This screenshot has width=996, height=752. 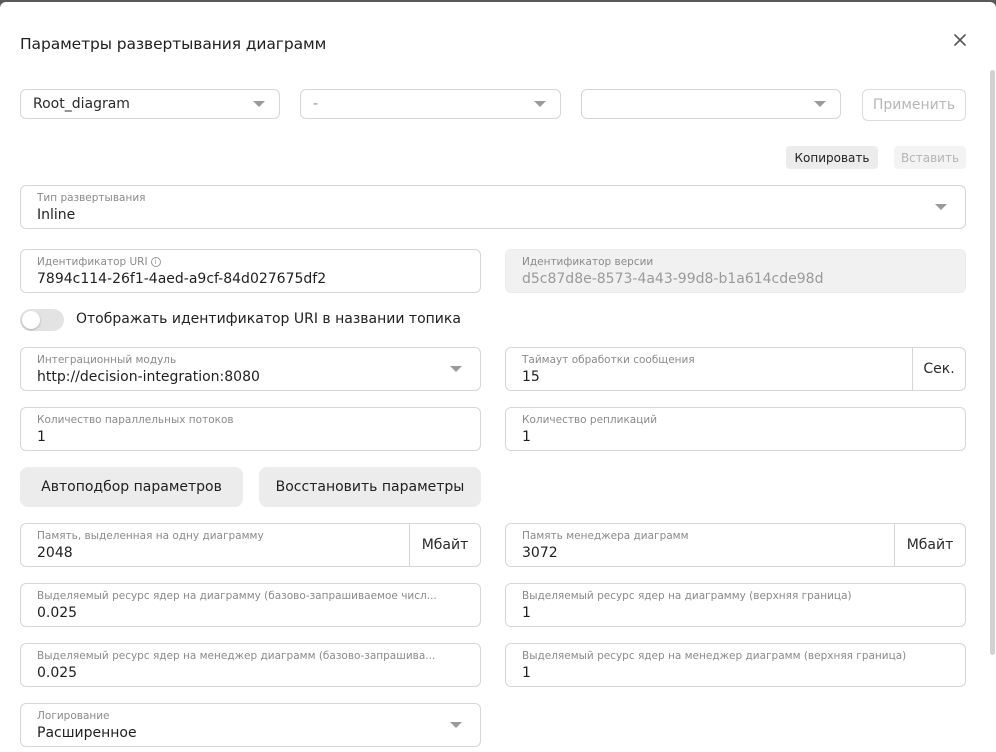 What do you see at coordinates (608, 360) in the screenshot?
I see `message-timeout-label: Таймаут обработки сообщения` at bounding box center [608, 360].